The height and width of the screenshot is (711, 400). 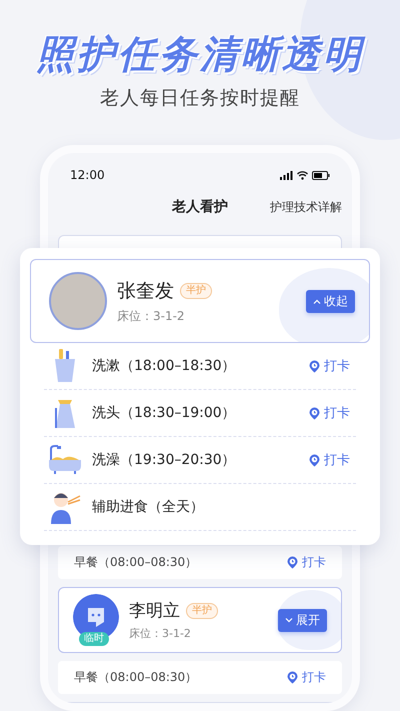 I want to click on temporary-badge: 临时, so click(x=94, y=639).